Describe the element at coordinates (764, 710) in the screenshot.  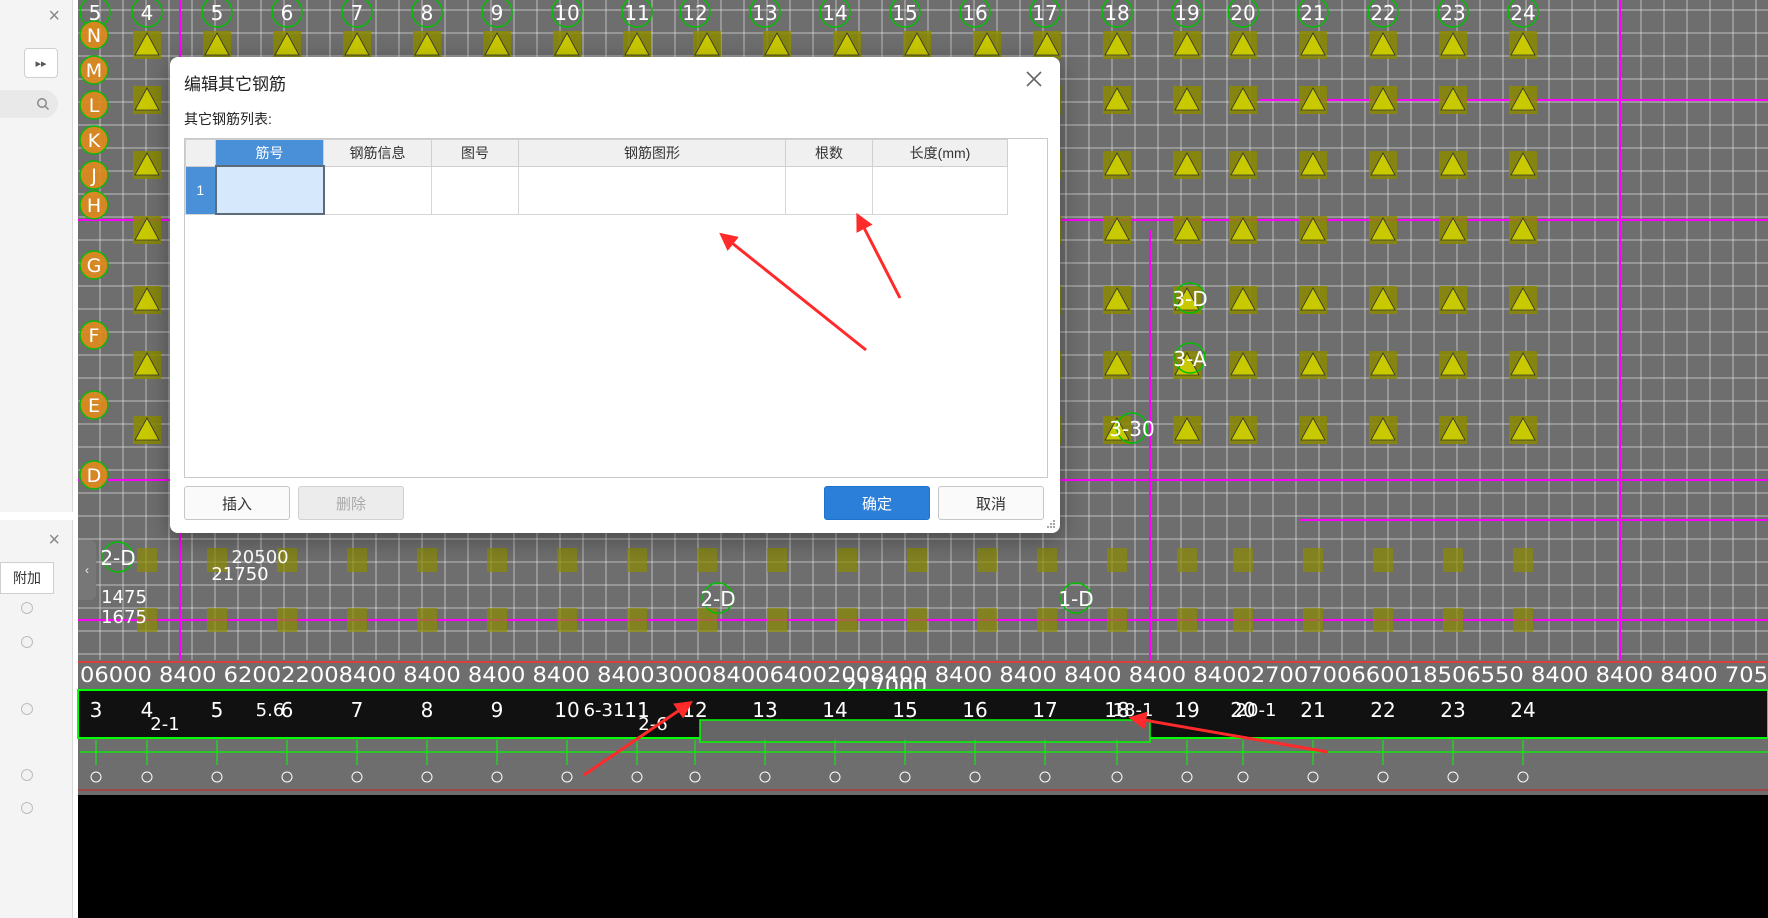
I see `axis-label: 13` at that location.